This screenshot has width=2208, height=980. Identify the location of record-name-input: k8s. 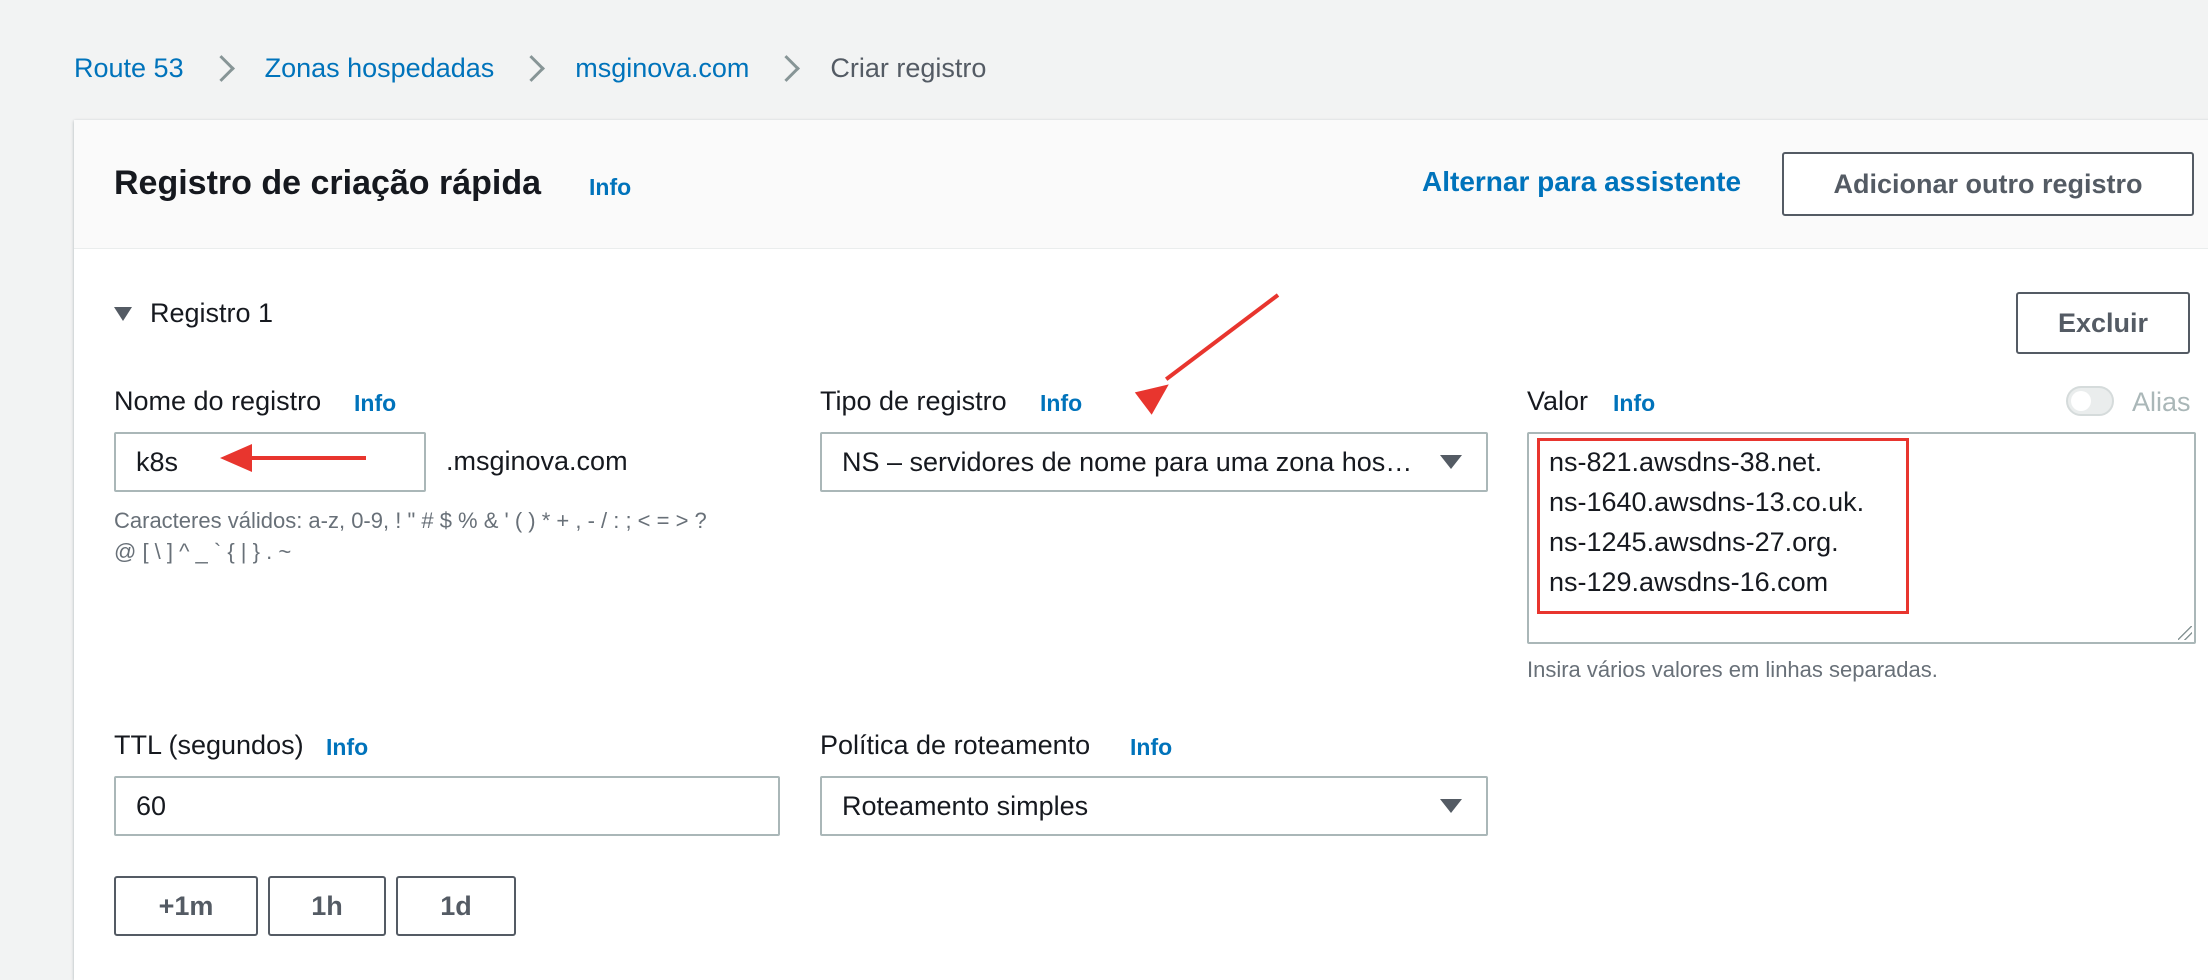
(270, 462).